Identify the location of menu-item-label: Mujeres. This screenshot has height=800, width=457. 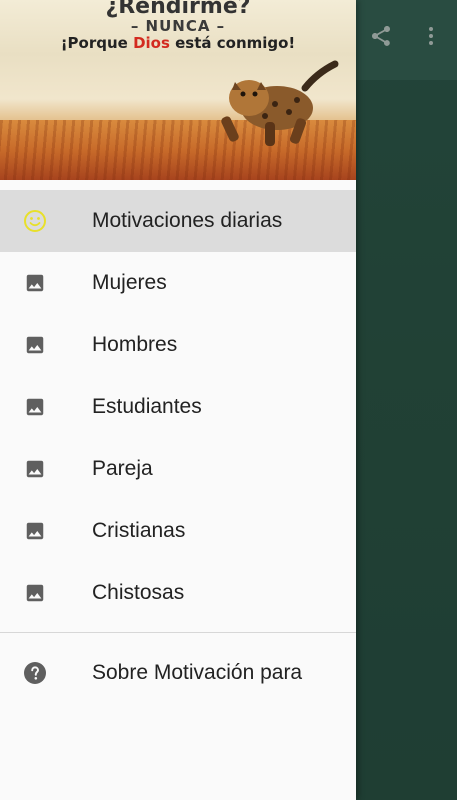
(129, 282).